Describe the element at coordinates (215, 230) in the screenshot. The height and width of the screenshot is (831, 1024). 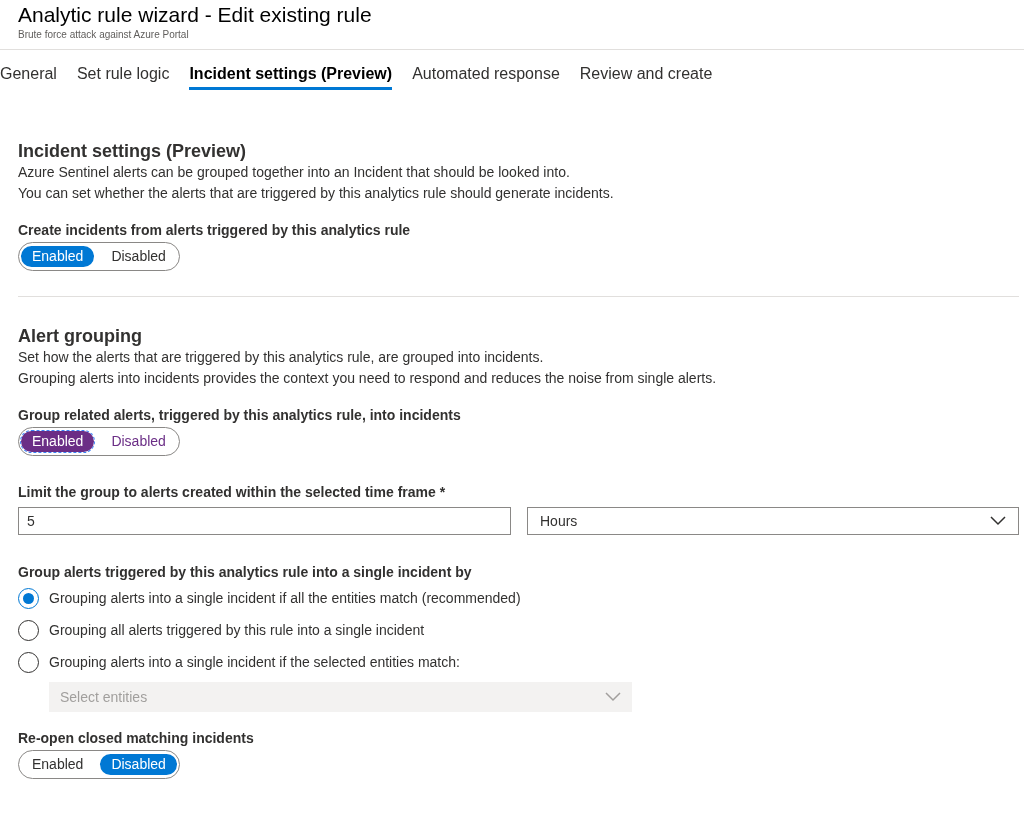
I see `field-label: Create incidents from alerts triggered by this analytics rule` at that location.